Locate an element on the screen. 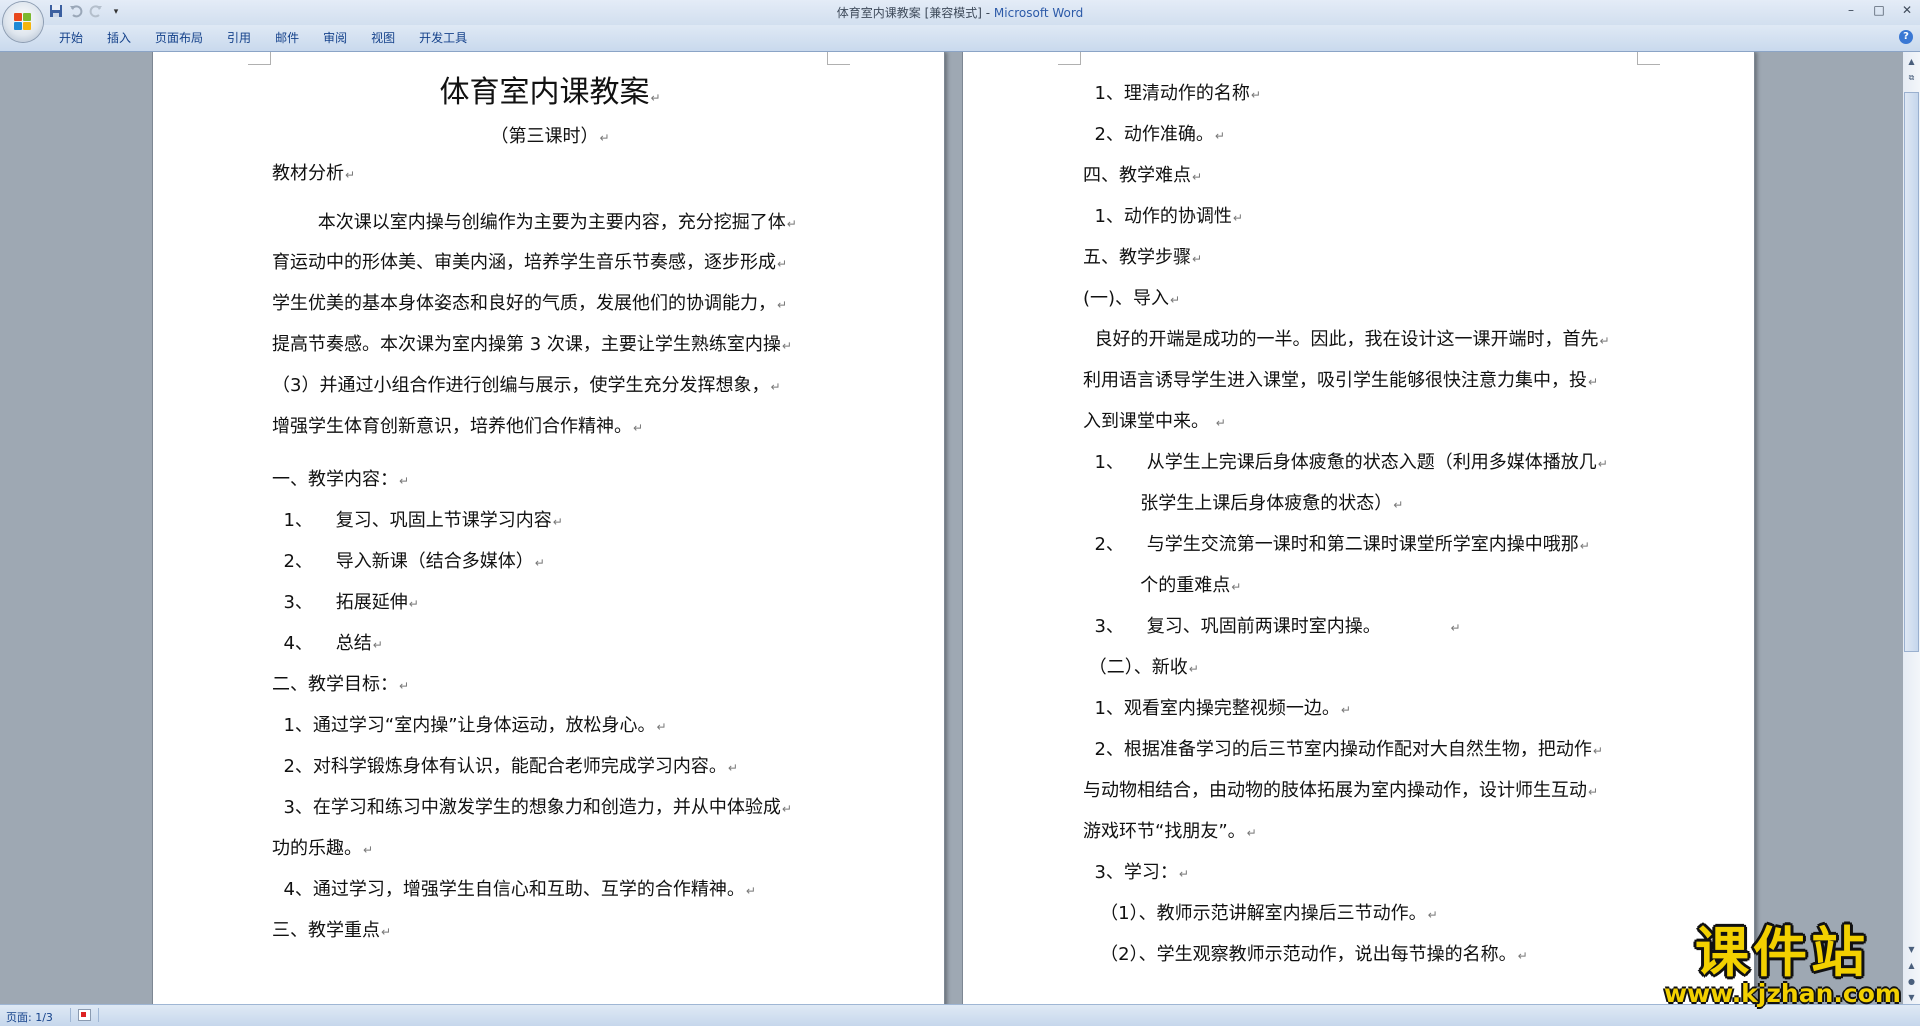  line-text: 3、在学习和练习中激发学生的想象力和创造力，并从中体验成 is located at coordinates (526, 807).